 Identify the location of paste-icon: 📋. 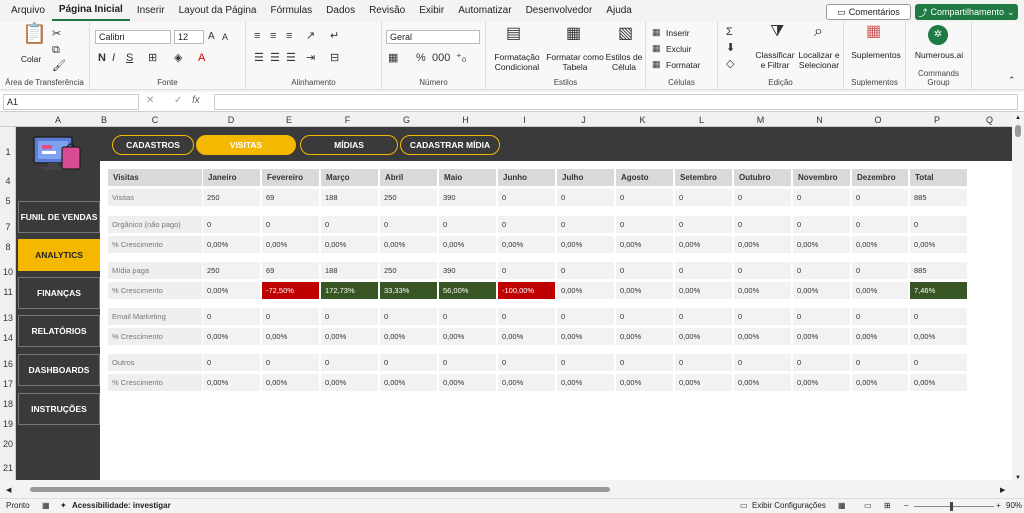
(34, 34).